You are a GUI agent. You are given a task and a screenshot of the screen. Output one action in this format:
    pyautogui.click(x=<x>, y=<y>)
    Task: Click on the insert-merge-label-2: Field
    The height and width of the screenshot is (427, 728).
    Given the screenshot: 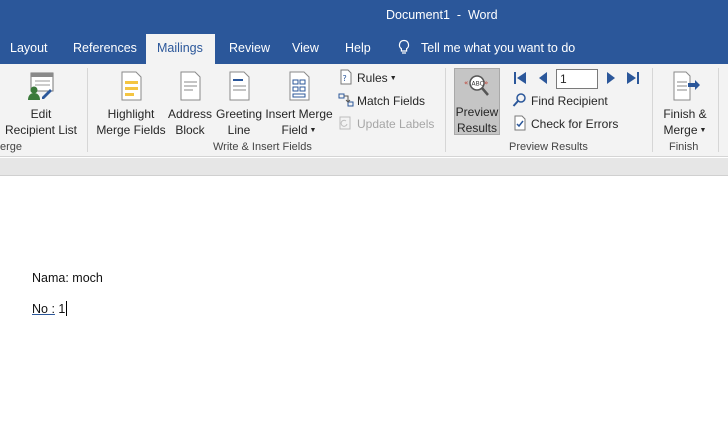 What is the action you would take?
    pyautogui.click(x=294, y=130)
    